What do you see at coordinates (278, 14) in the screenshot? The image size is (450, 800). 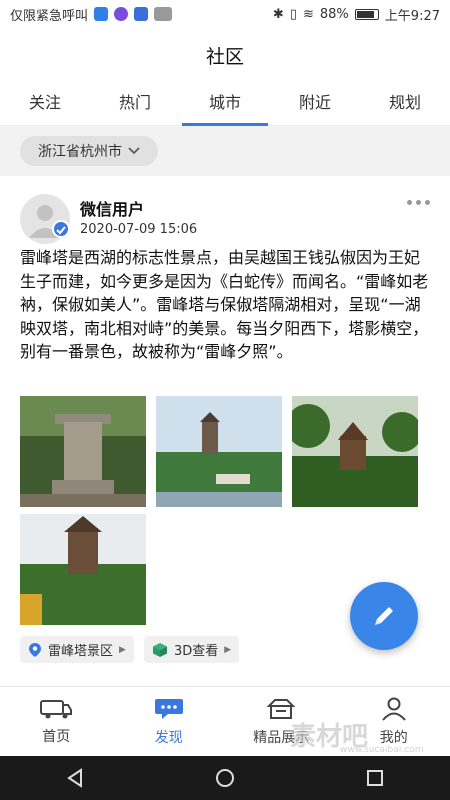 I see `bluetooth-icon: ✱` at bounding box center [278, 14].